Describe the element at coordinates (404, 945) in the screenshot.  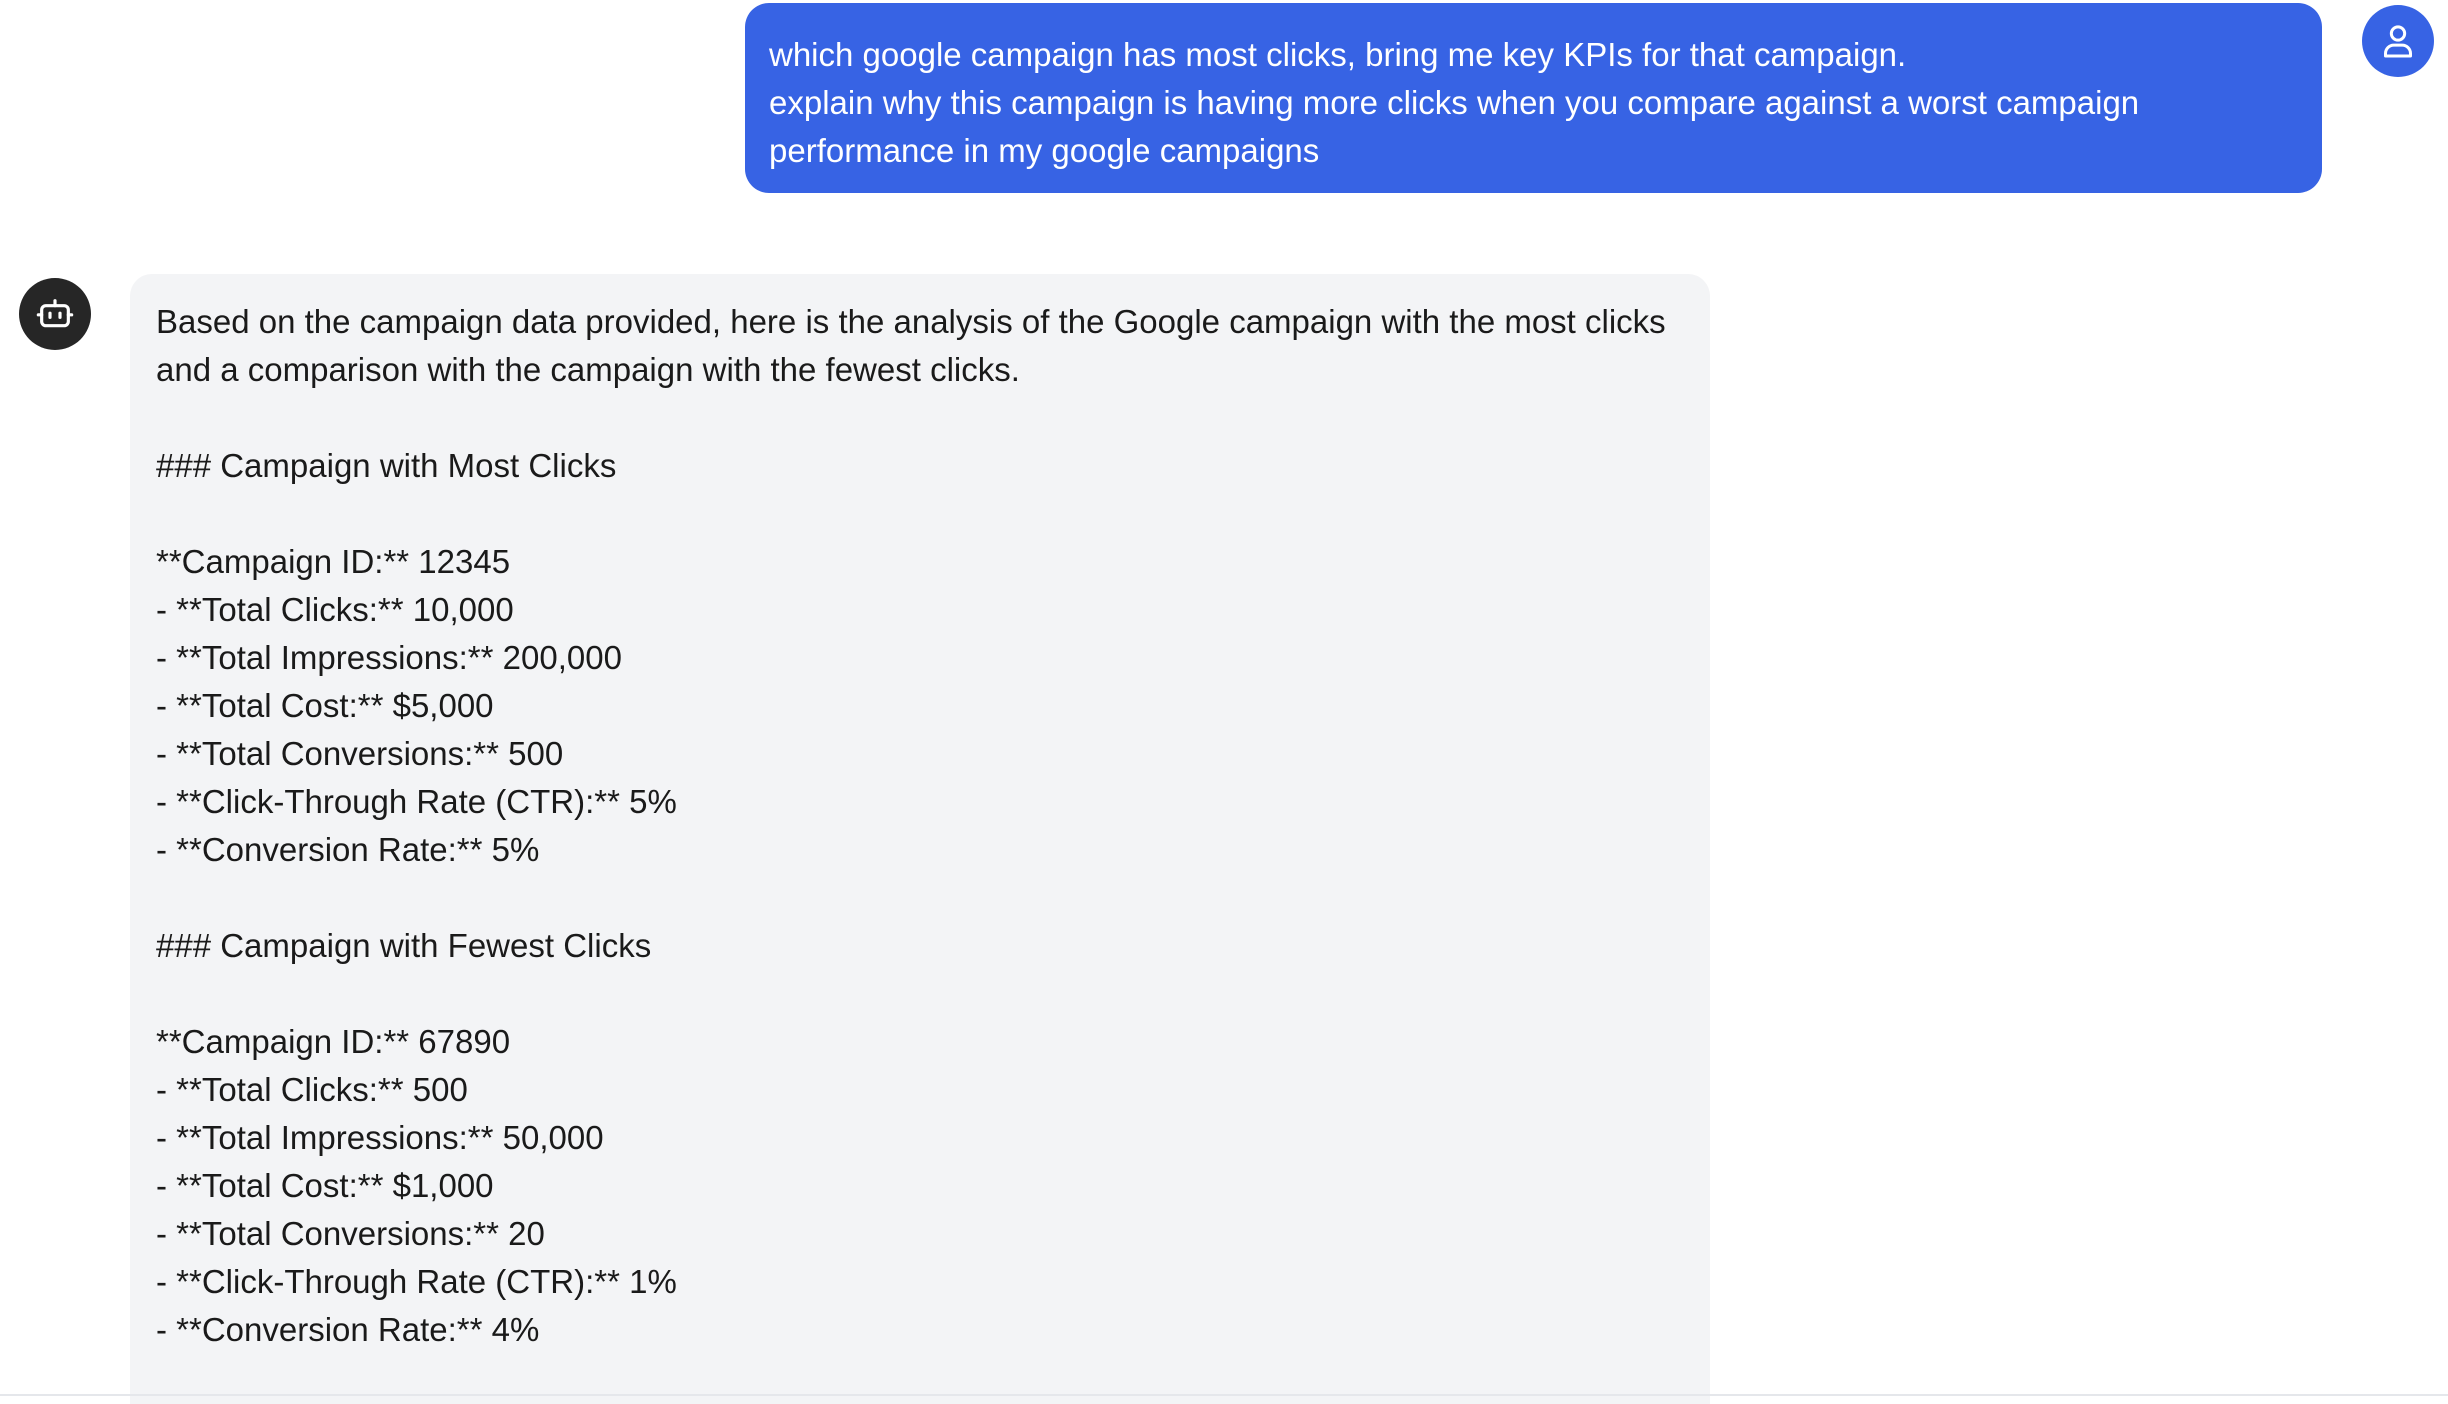
I see `bot-message-heading: ### Campaign with Fewest Clicks` at that location.